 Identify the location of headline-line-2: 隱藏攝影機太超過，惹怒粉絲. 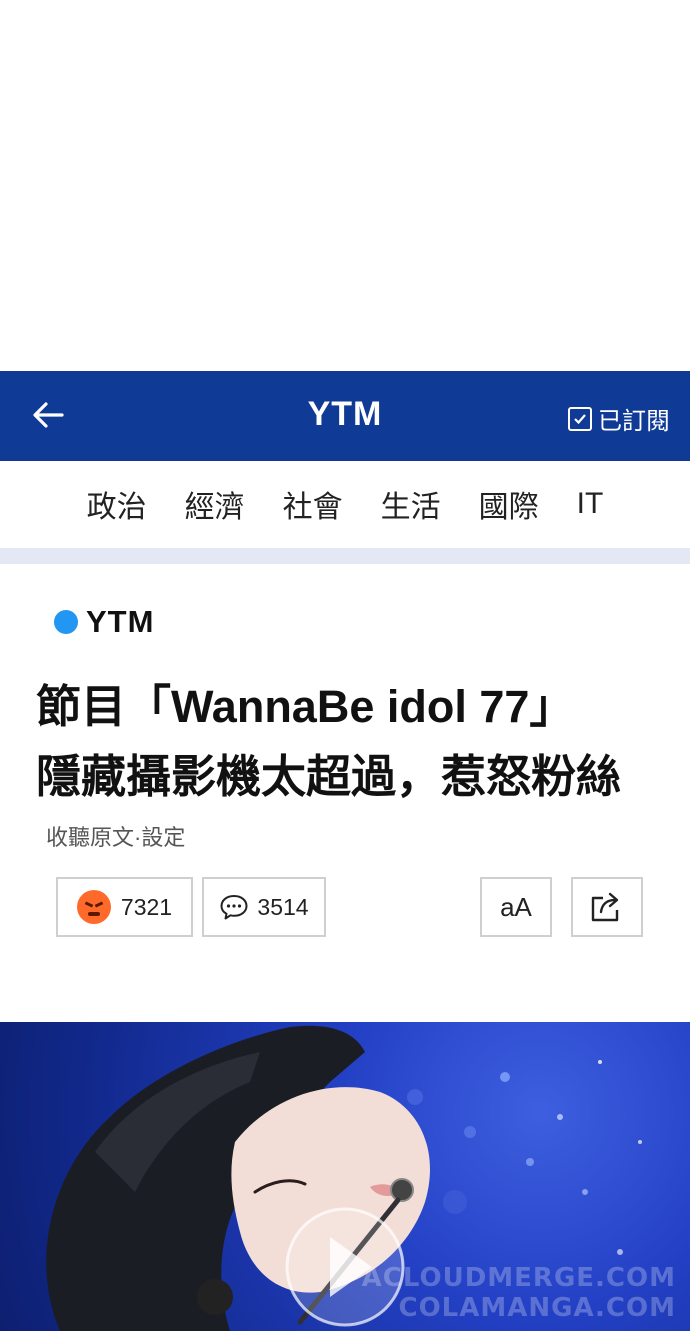
(329, 776).